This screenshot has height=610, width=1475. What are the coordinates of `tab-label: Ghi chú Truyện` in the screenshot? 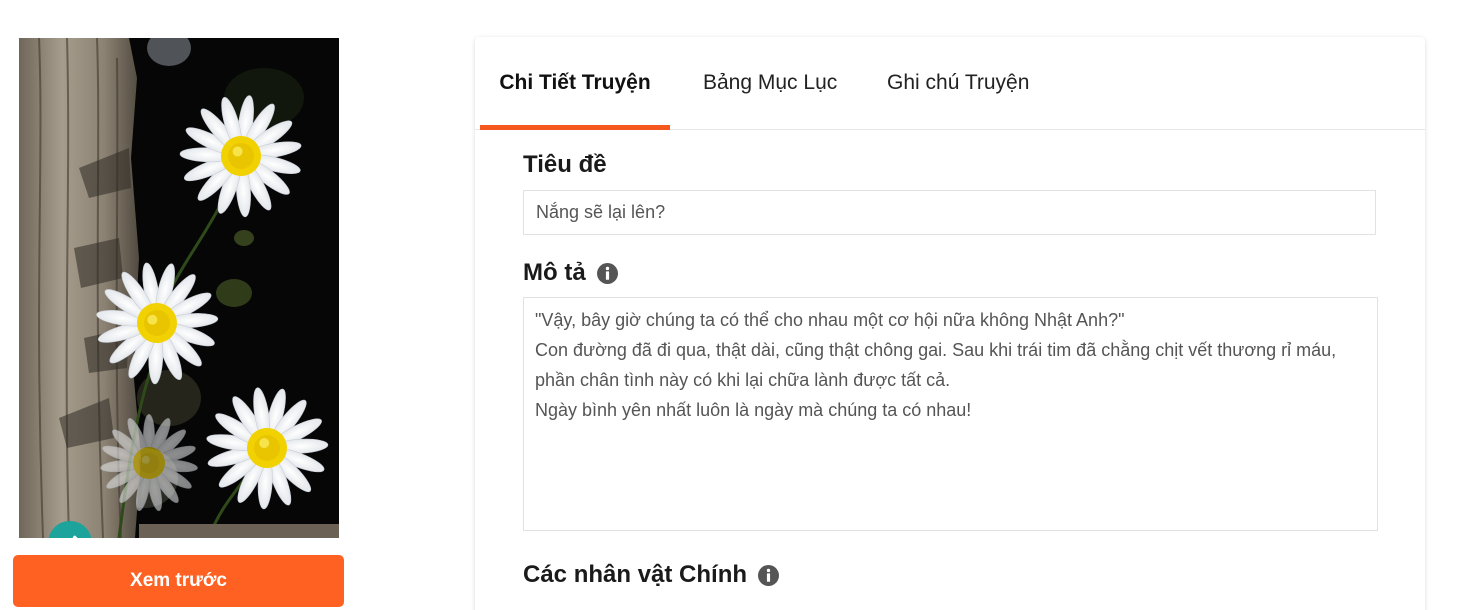 It's located at (958, 82).